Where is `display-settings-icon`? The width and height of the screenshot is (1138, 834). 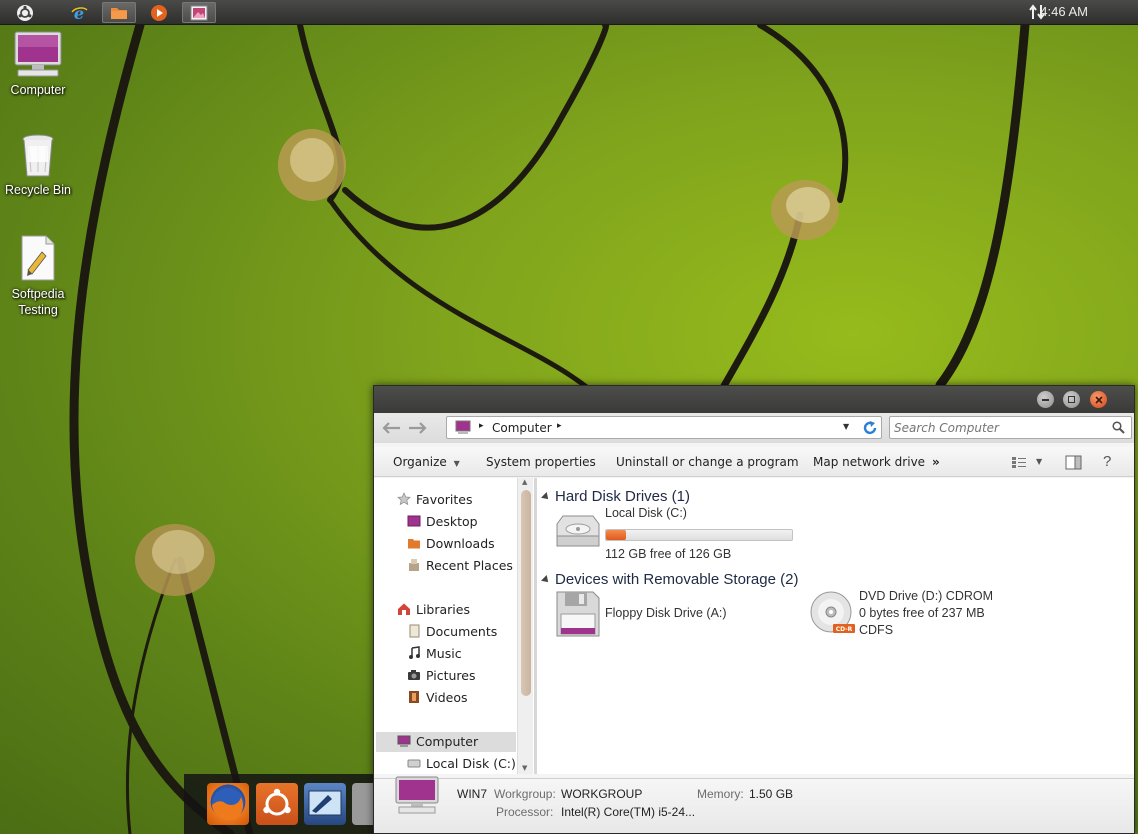
display-settings-icon is located at coordinates (325, 803).